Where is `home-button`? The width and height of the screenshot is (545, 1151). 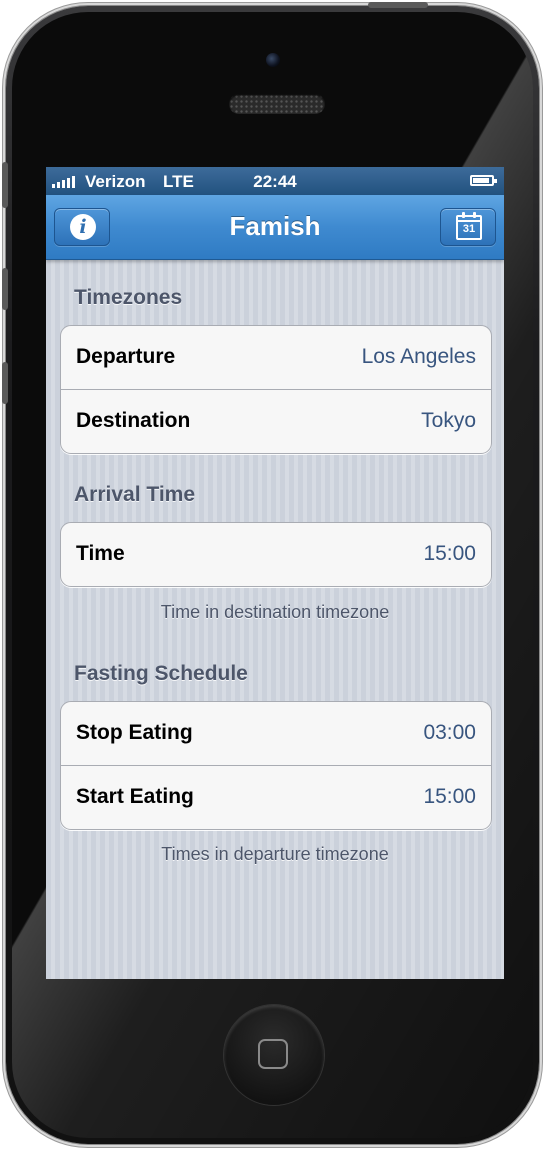
home-button is located at coordinates (274, 1055).